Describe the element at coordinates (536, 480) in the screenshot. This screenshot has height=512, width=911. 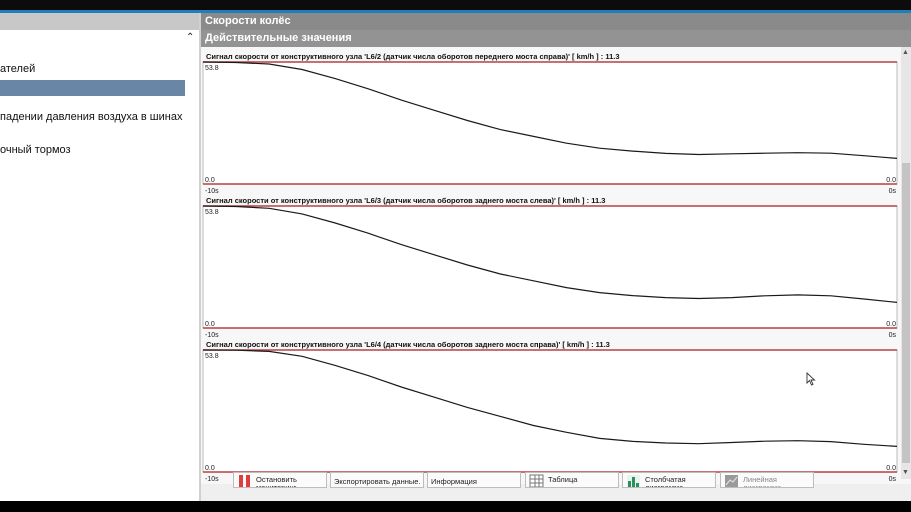
I see `table-icon` at that location.